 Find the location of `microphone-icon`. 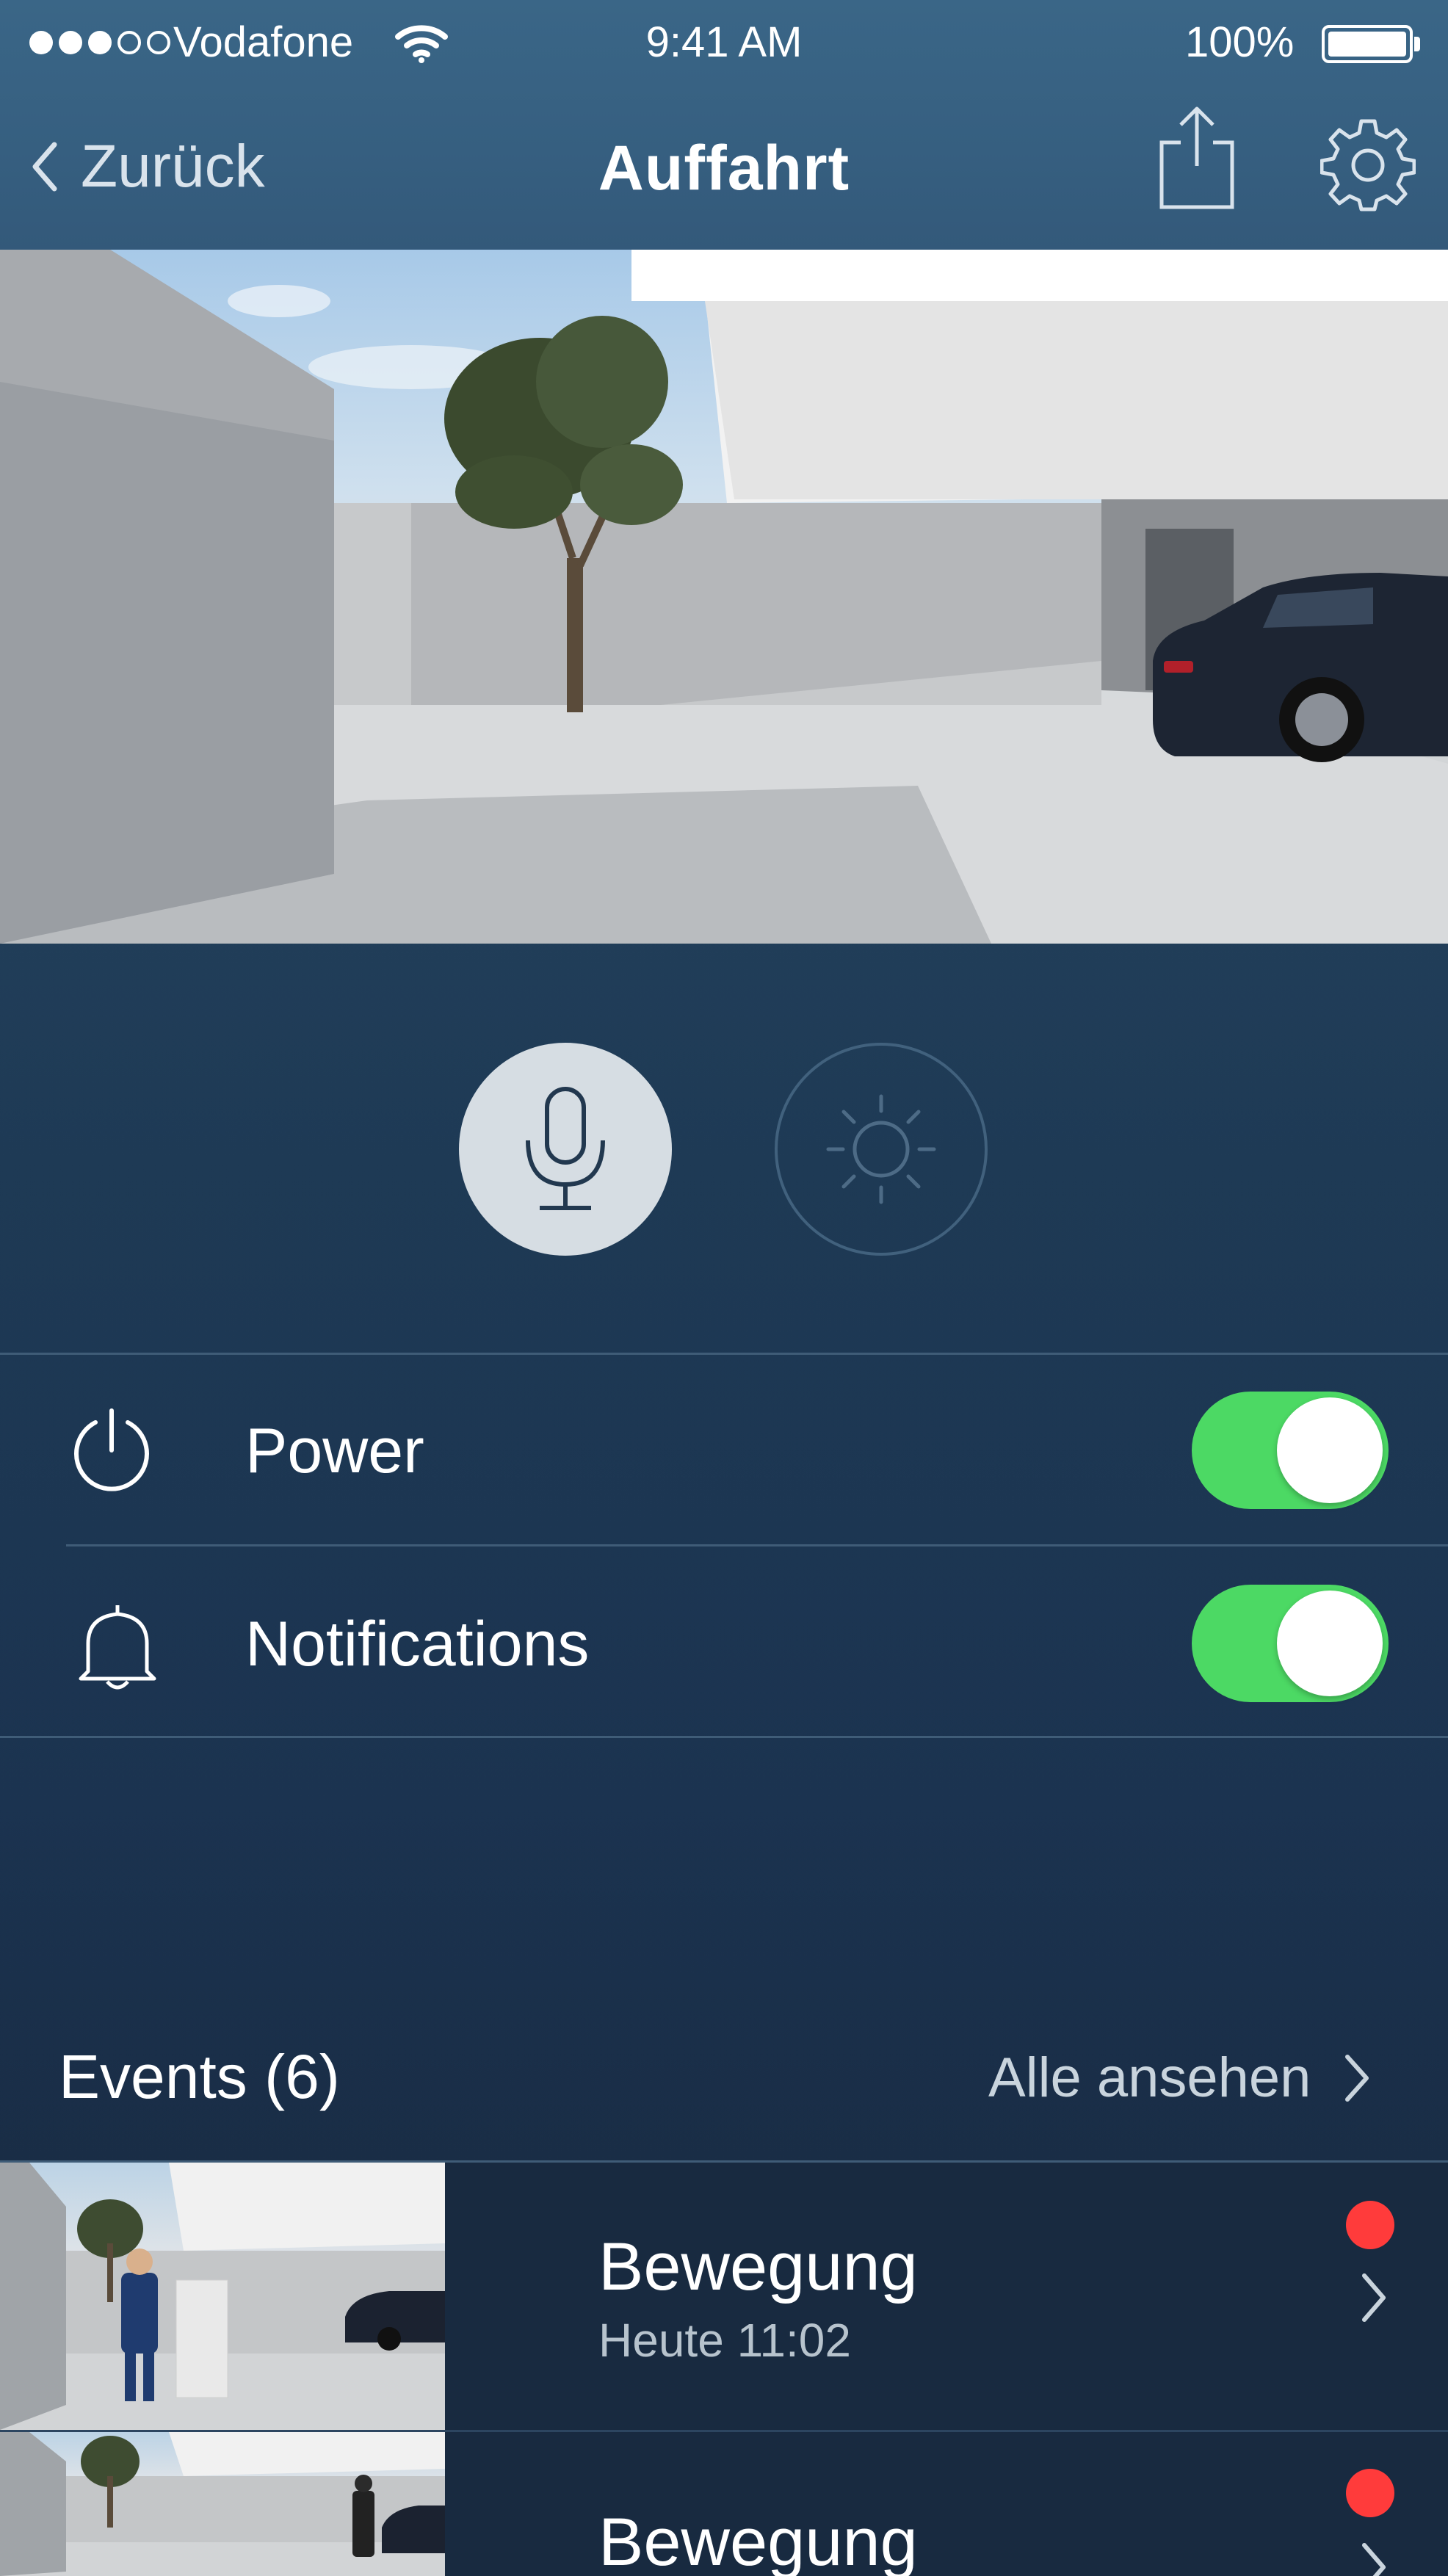

microphone-icon is located at coordinates (565, 1148).